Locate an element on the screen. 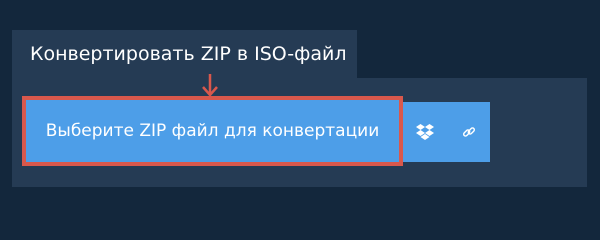 The width and height of the screenshot is (600, 240). converter-tab-title: Конвертировать ZIP в ISO-файл is located at coordinates (184, 54).